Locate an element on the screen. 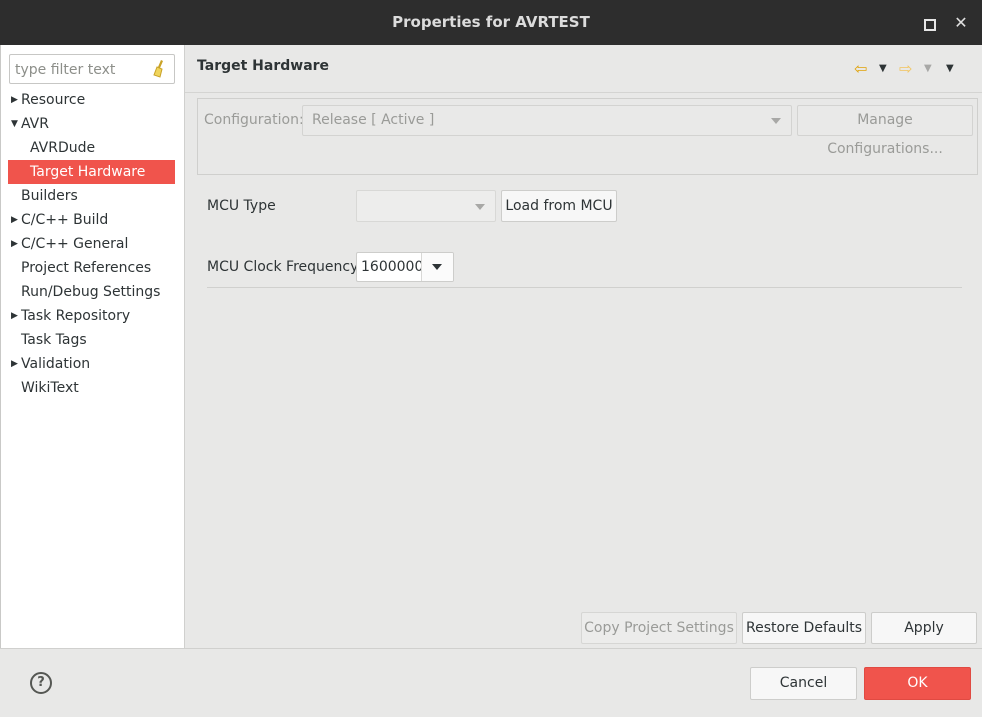 Image resolution: width=982 pixels, height=717 pixels. tree-item-cpp-general: ▶ C/C++ General is located at coordinates (91, 244).